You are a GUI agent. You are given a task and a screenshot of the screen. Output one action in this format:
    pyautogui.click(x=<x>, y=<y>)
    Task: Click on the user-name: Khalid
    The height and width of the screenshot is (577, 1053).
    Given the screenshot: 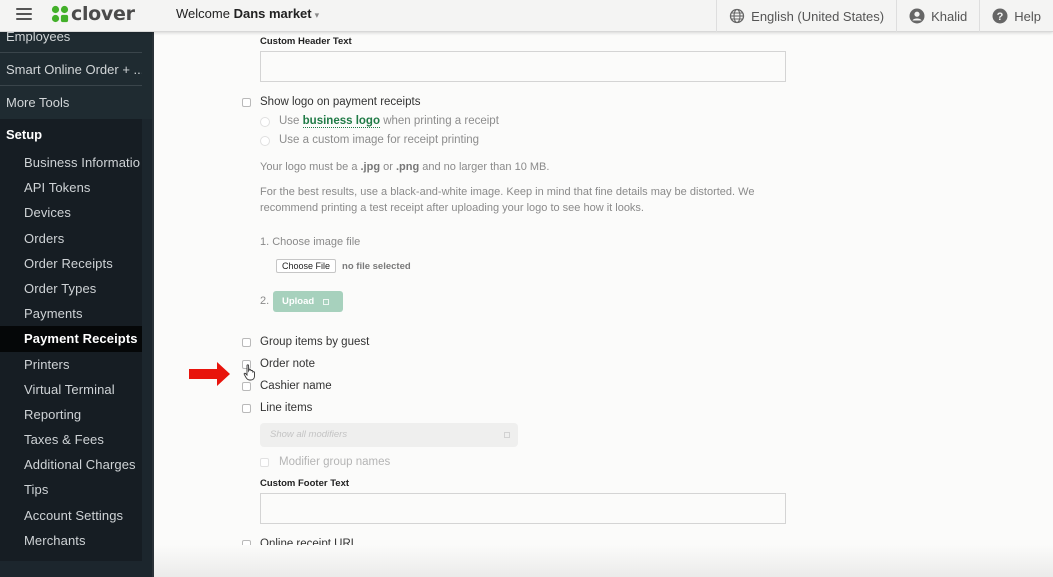 What is the action you would take?
    pyautogui.click(x=949, y=16)
    